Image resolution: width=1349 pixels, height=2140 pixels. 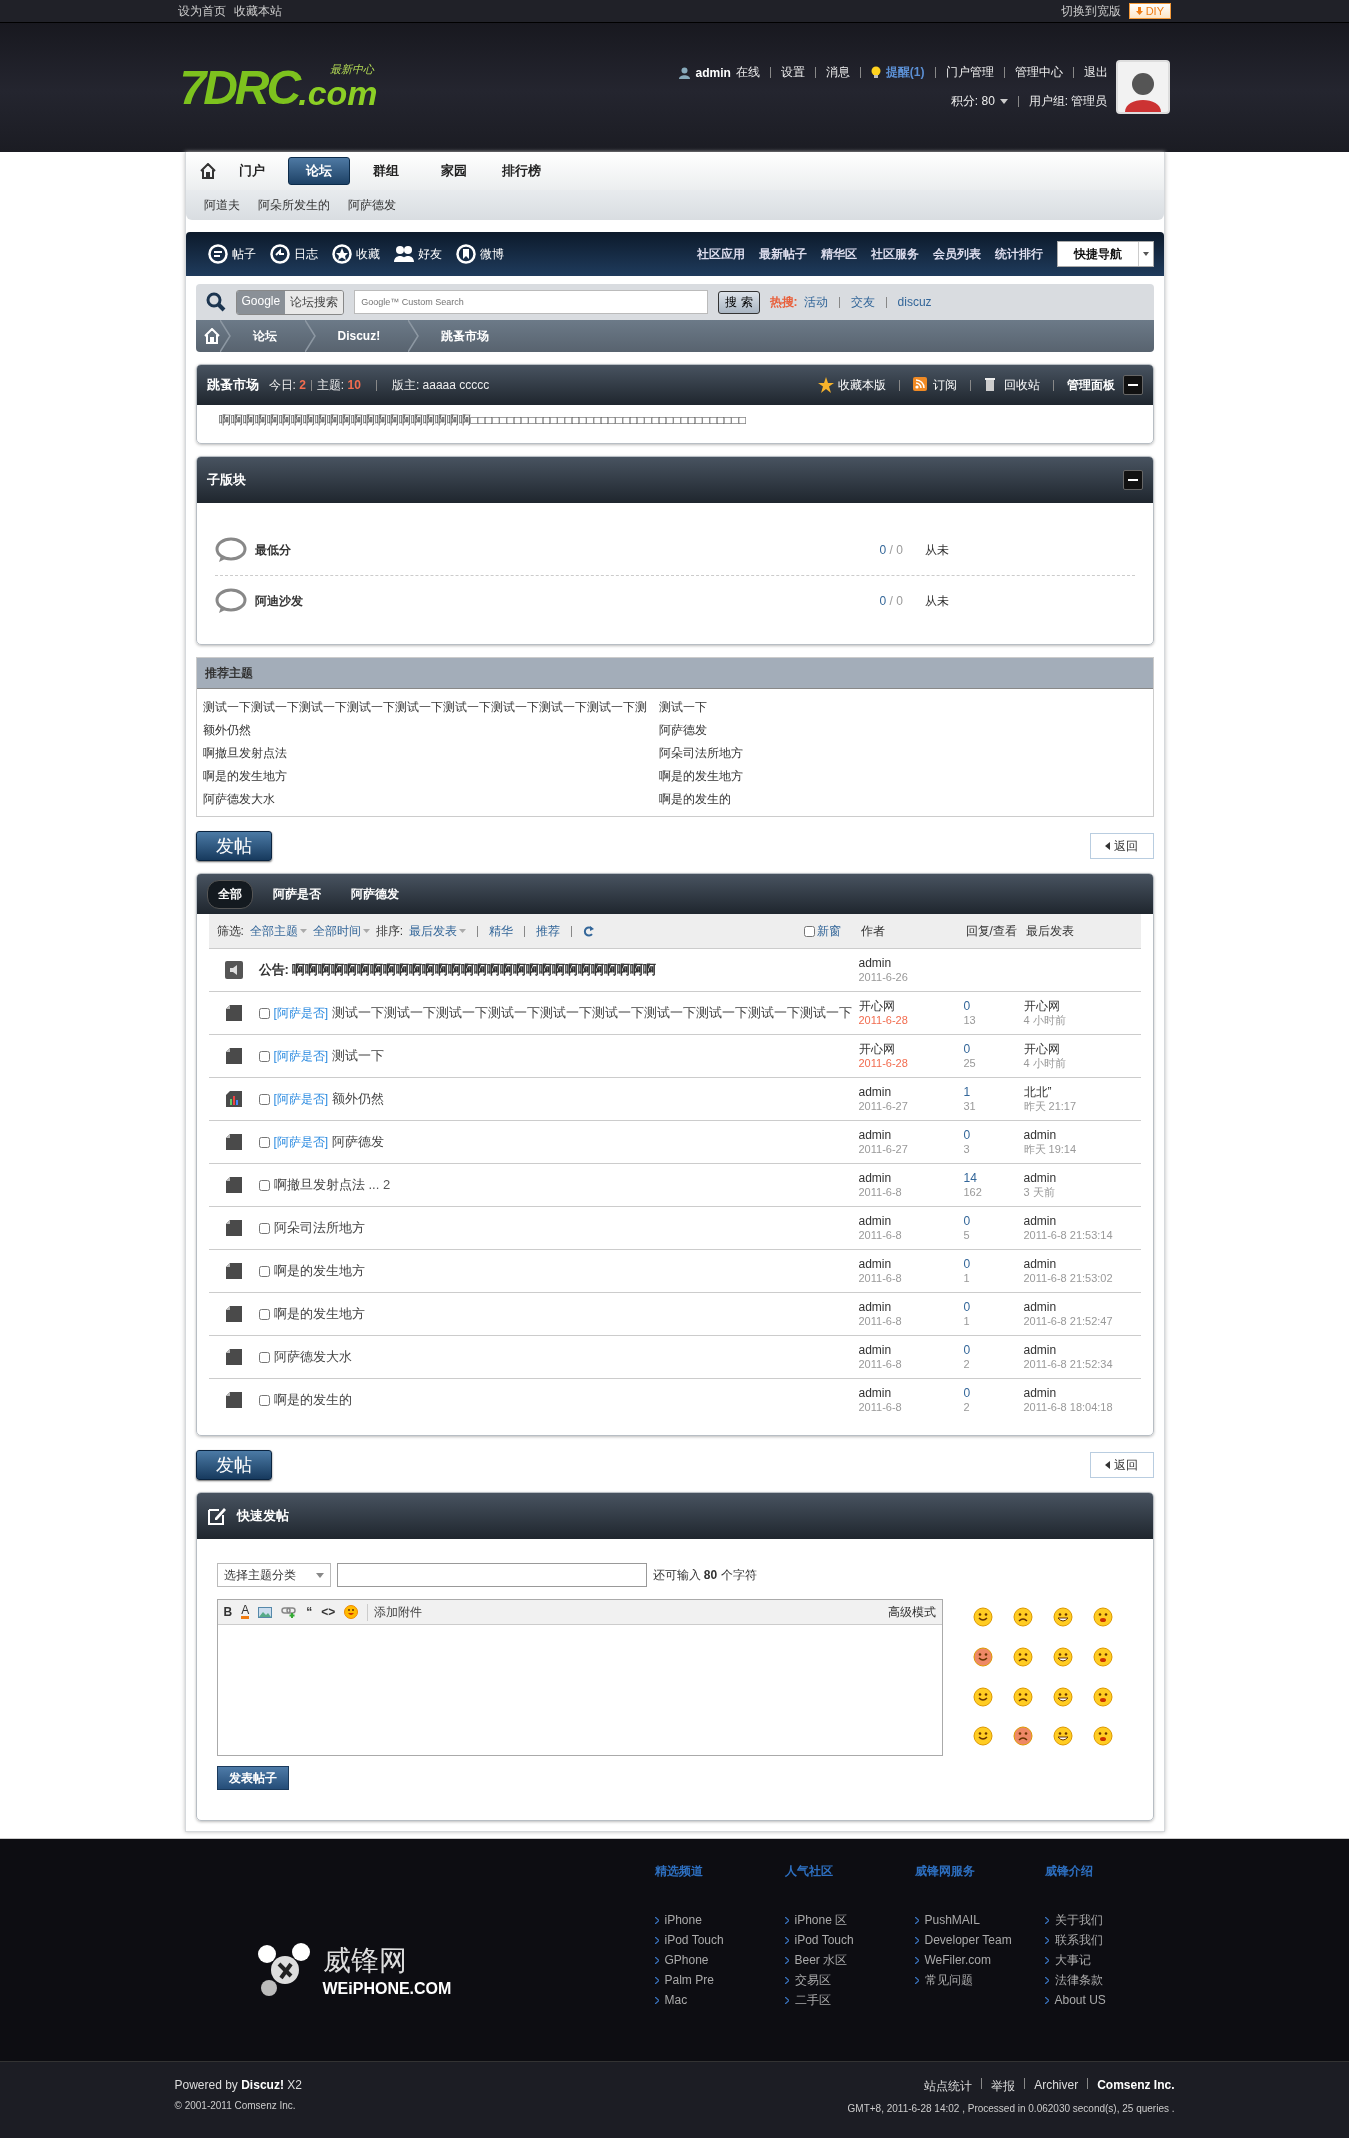 What do you see at coordinates (233, 1099) in the screenshot?
I see `poll-icon` at bounding box center [233, 1099].